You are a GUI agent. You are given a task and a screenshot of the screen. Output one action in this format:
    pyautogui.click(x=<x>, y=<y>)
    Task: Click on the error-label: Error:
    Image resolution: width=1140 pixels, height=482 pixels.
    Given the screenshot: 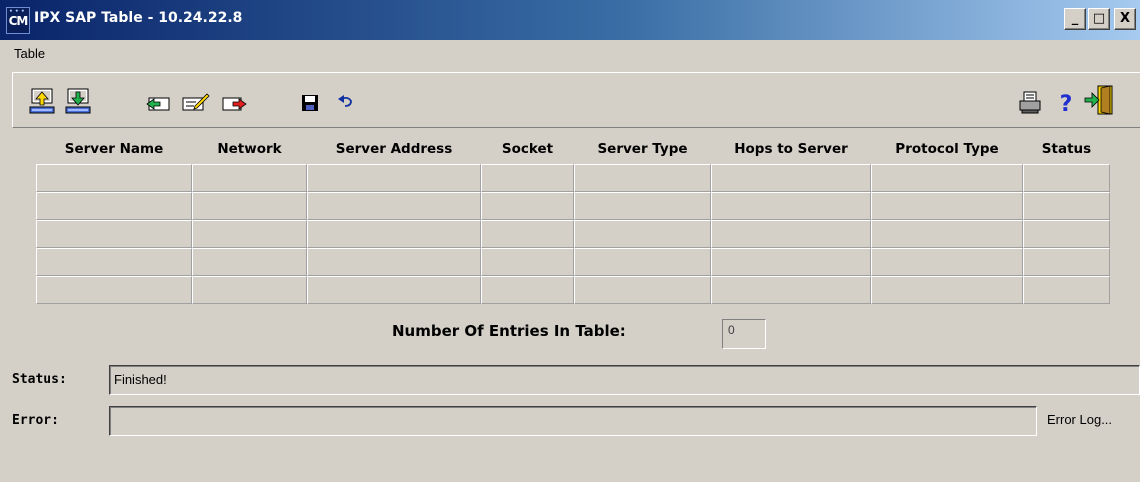 What is the action you would take?
    pyautogui.click(x=35, y=420)
    